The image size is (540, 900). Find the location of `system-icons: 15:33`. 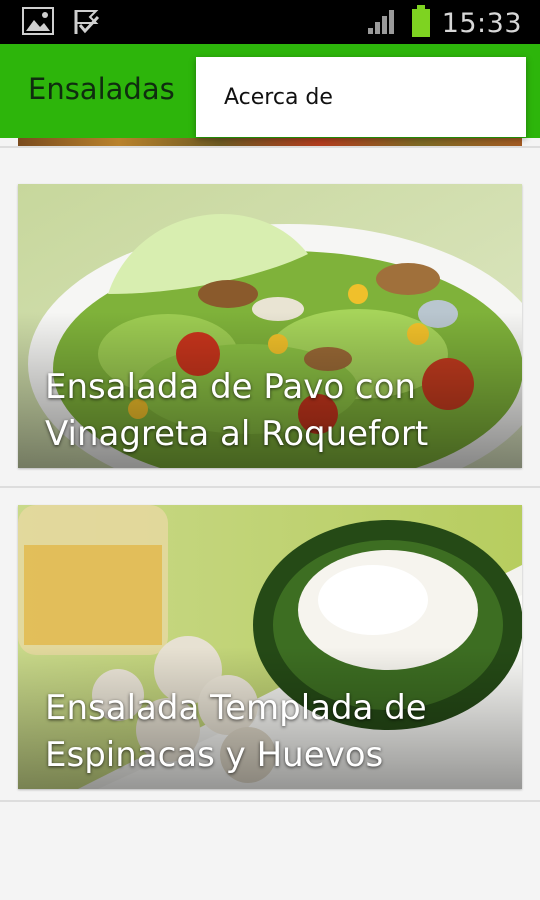

system-icons: 15:33 is located at coordinates (444, 23).